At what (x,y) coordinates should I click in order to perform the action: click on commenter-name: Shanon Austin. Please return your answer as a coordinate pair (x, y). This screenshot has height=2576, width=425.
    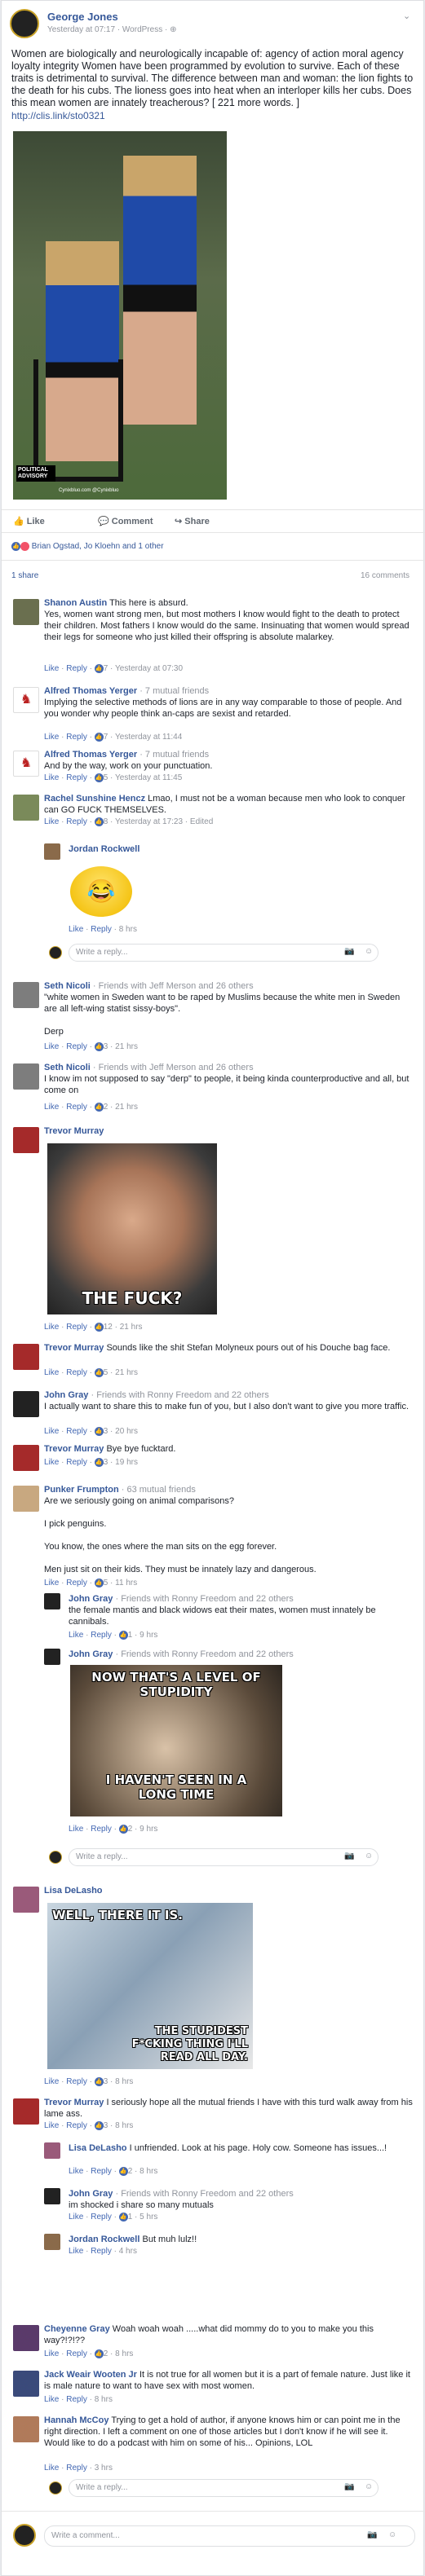
    Looking at the image, I should click on (75, 603).